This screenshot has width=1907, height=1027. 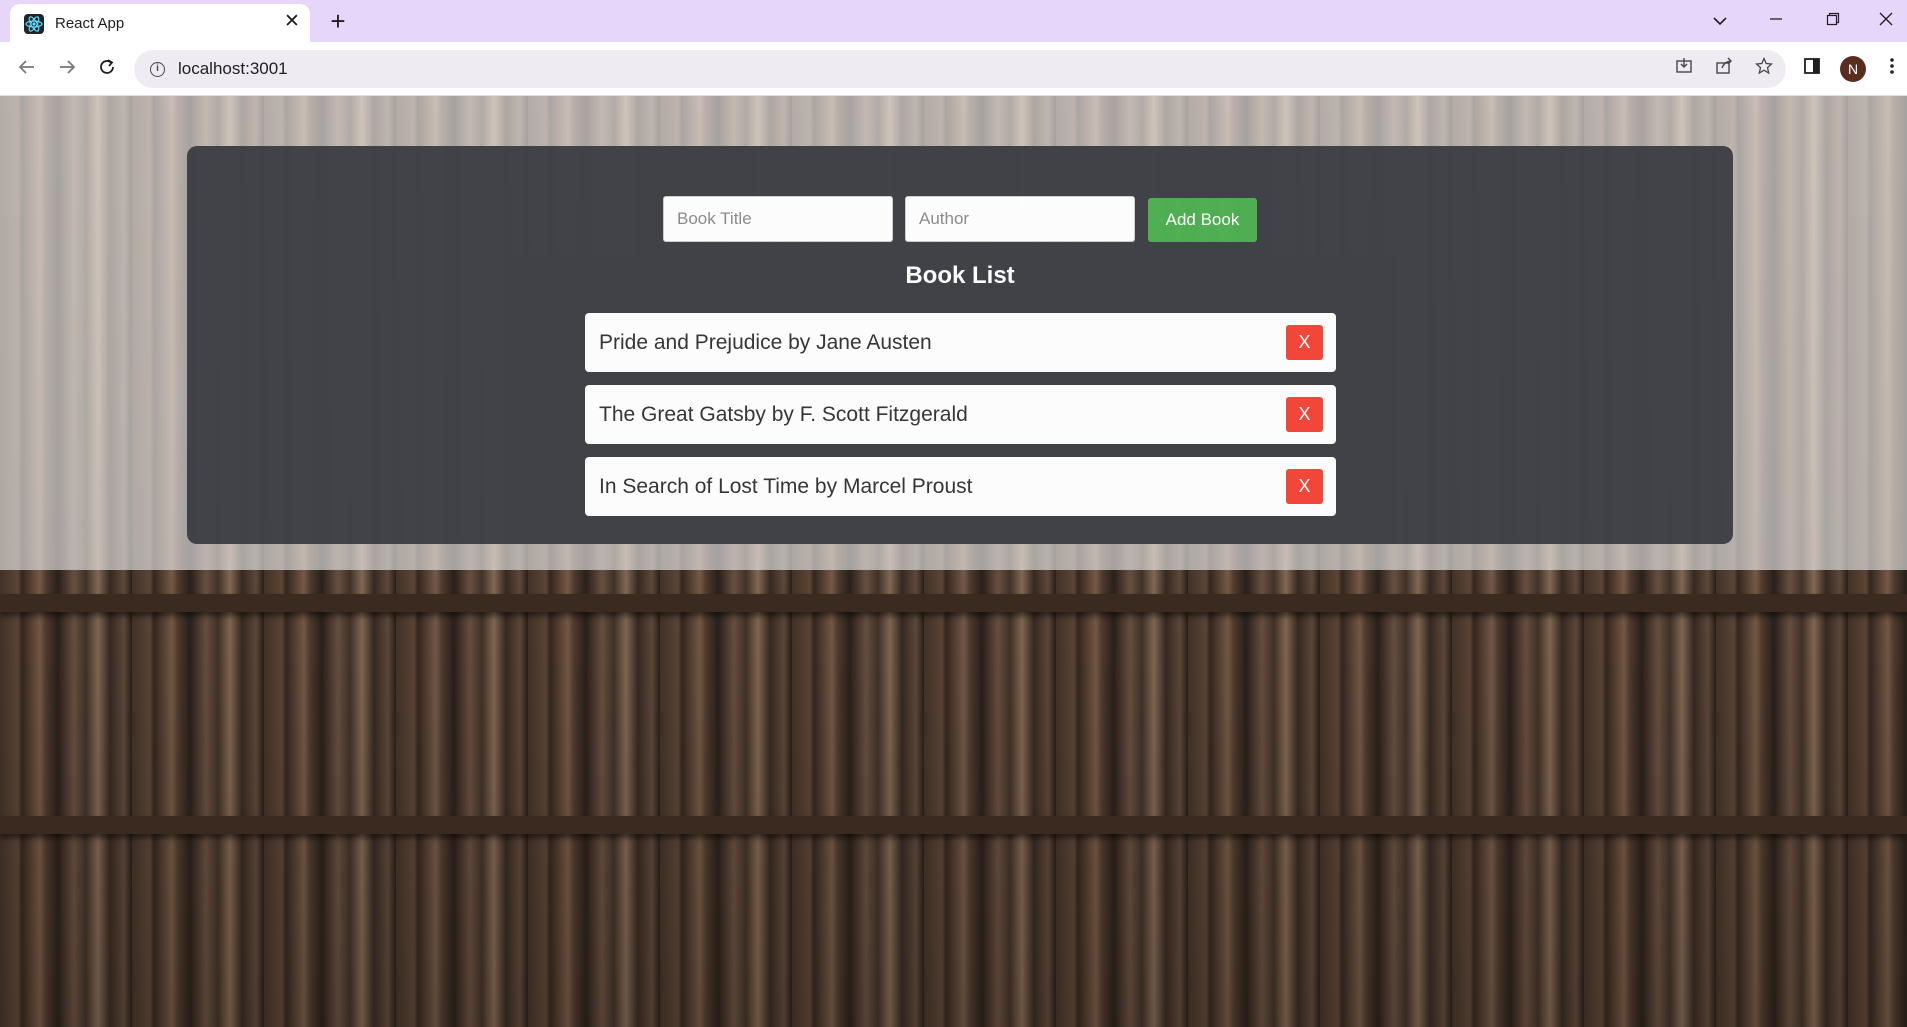 What do you see at coordinates (34, 24) in the screenshot?
I see `react-favicon-icon` at bounding box center [34, 24].